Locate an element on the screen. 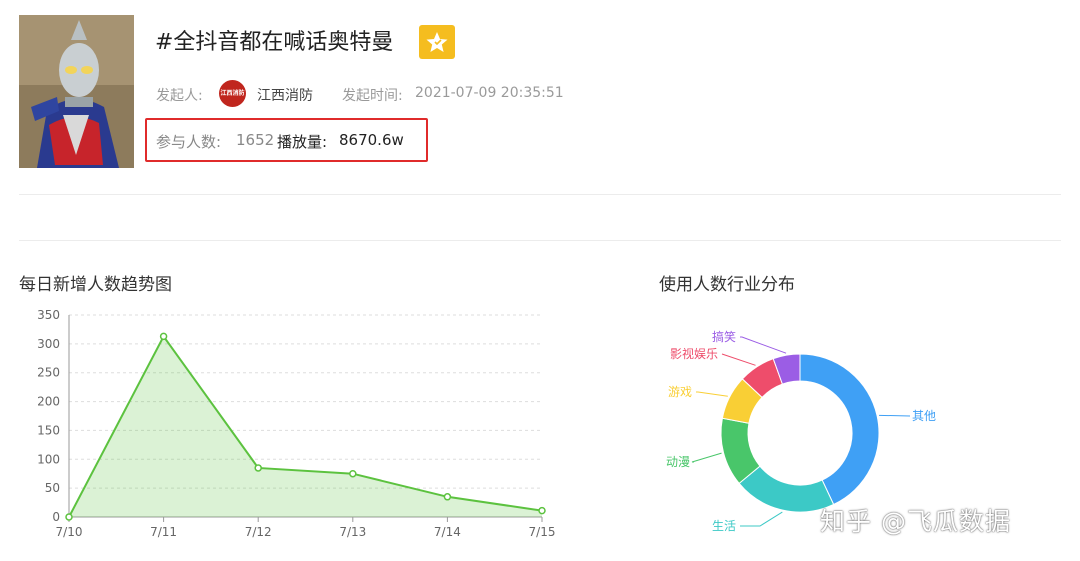  favorite-star-button is located at coordinates (437, 42).